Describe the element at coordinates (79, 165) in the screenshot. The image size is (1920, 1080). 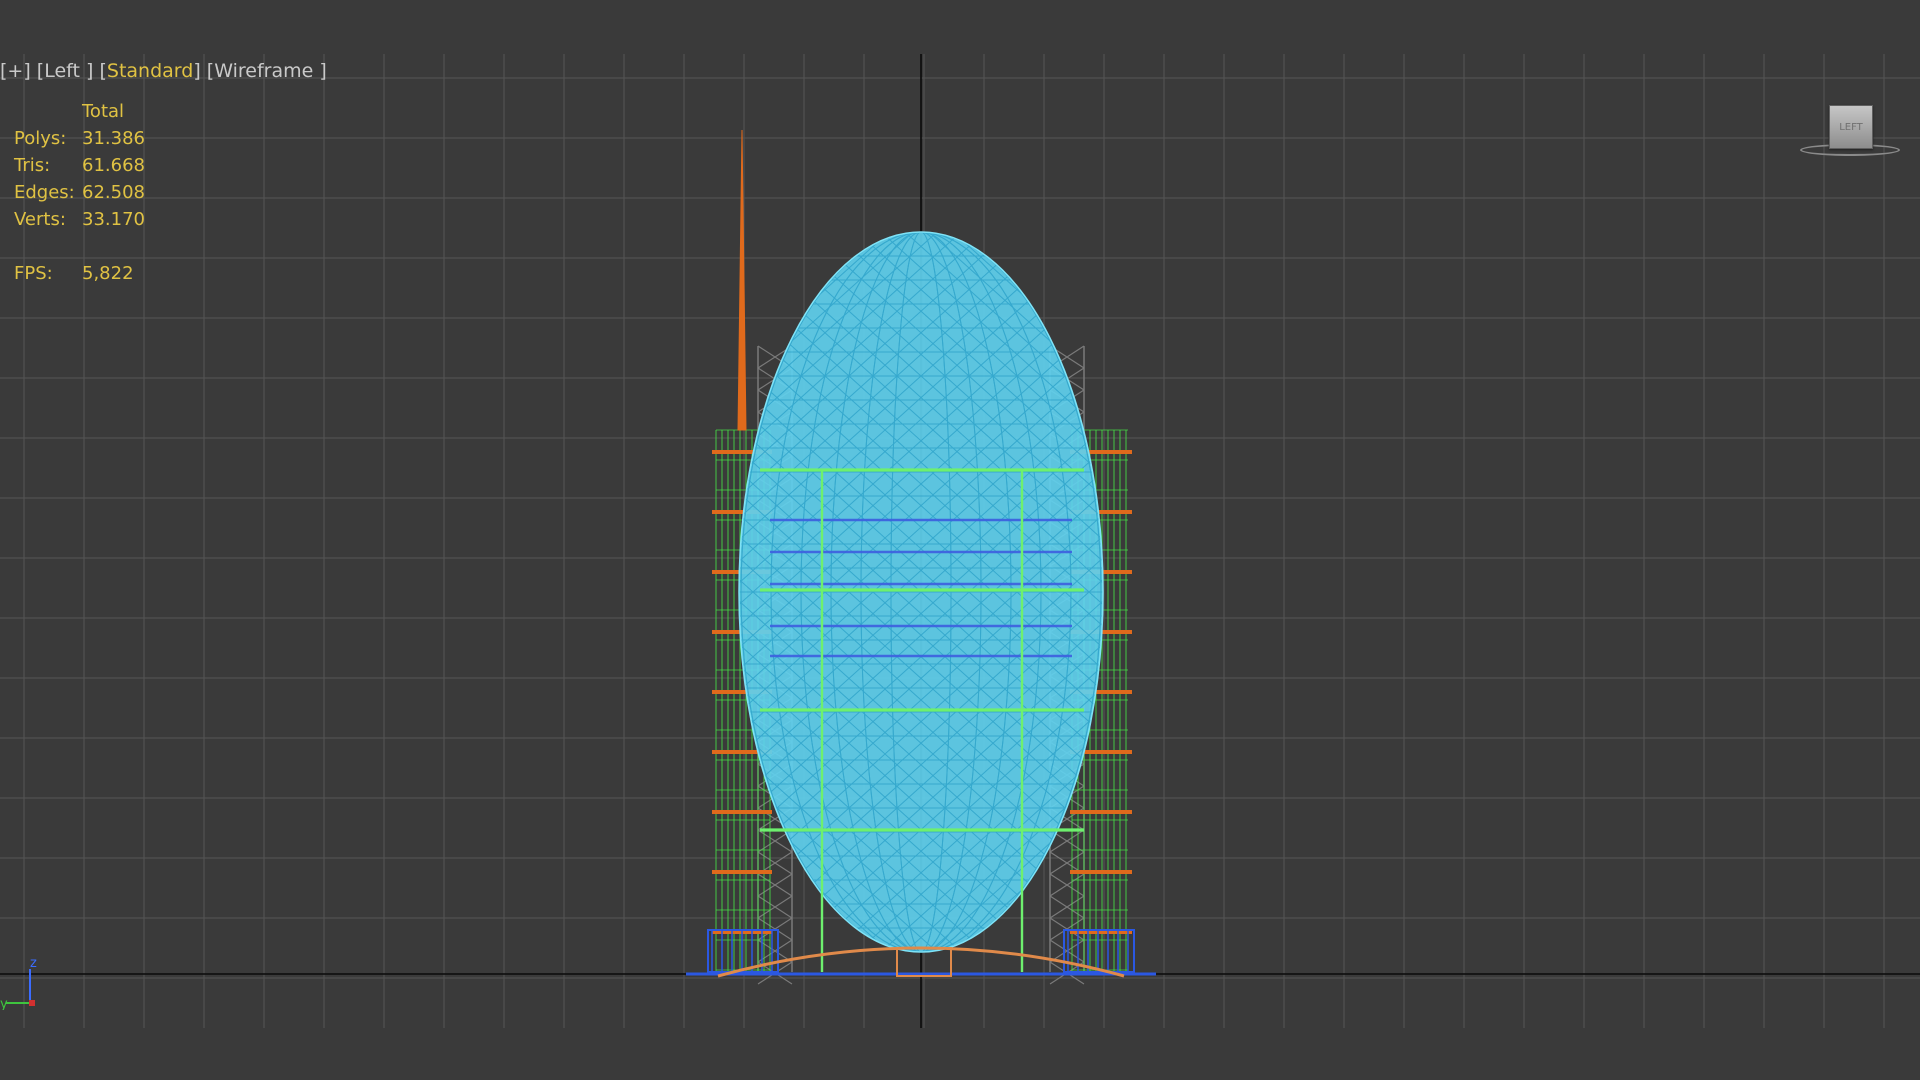
I see `stats-row-tris: Tris: 61.668` at that location.